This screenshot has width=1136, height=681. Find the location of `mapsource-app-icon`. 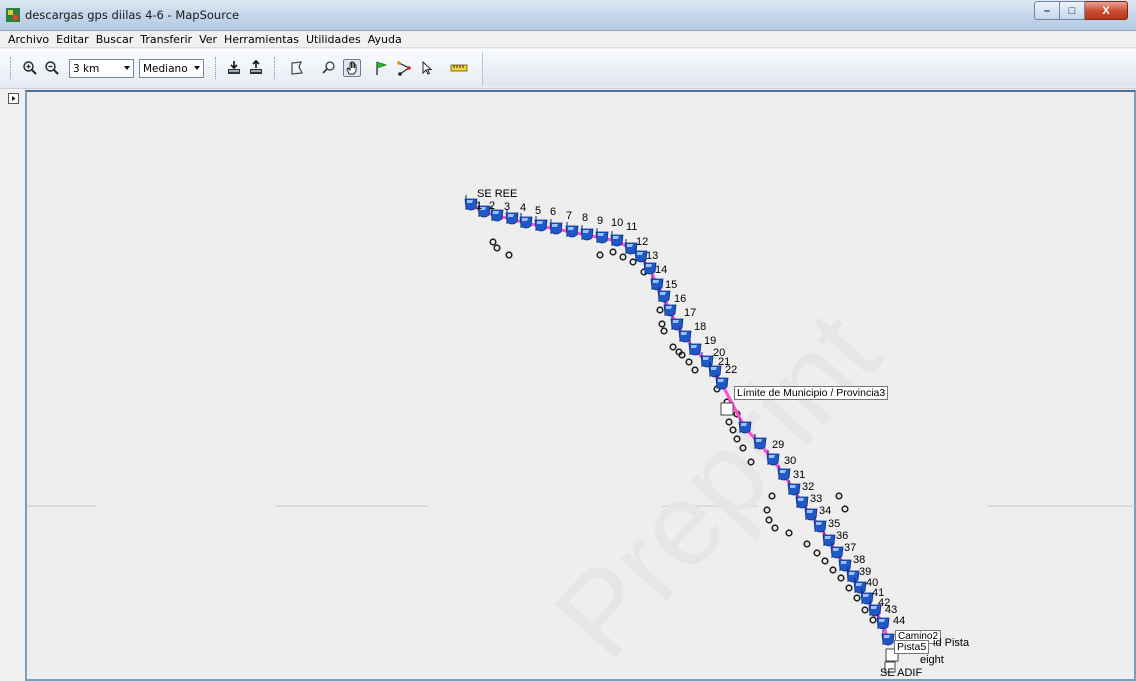

mapsource-app-icon is located at coordinates (13, 15).